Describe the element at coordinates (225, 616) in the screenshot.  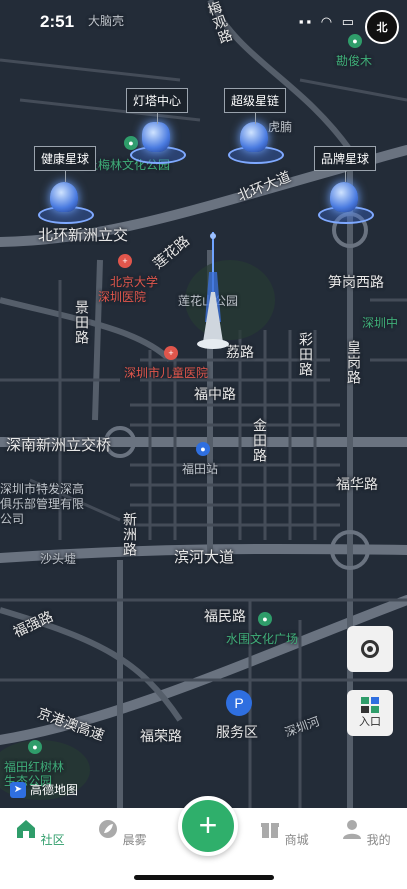
I see `label-fumin-road: 福民路` at that location.